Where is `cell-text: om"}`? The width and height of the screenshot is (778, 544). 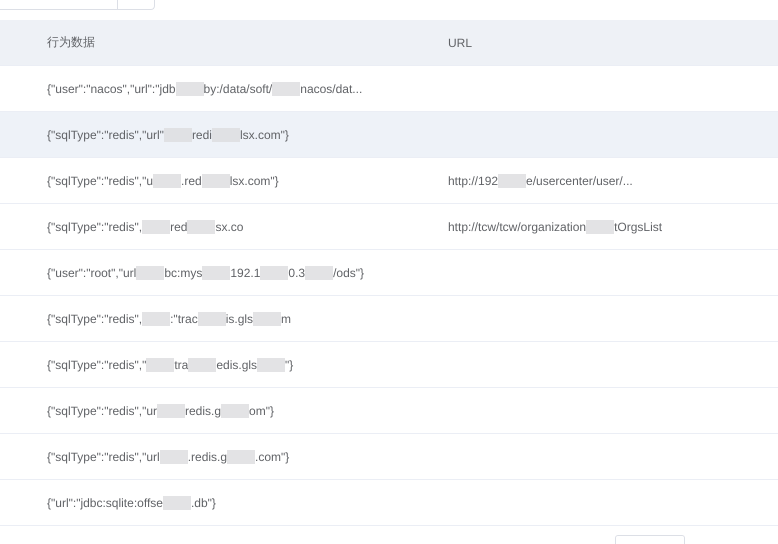
cell-text: om"} is located at coordinates (261, 411).